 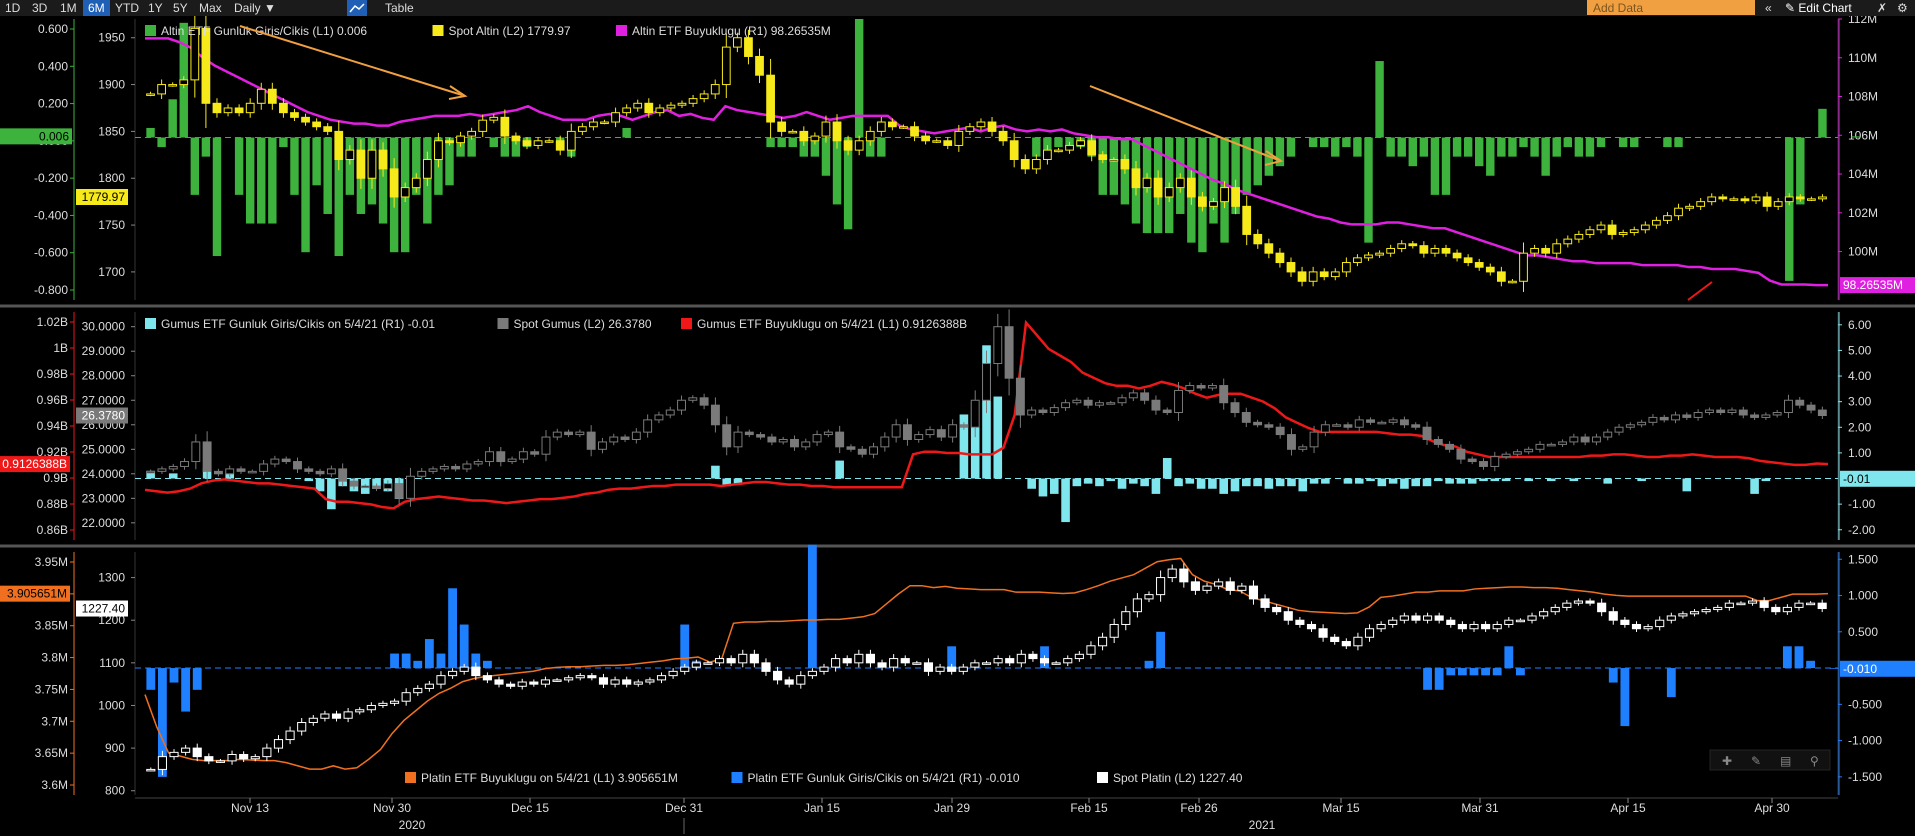 I want to click on period-button-6m: 6M, so click(x=96, y=8).